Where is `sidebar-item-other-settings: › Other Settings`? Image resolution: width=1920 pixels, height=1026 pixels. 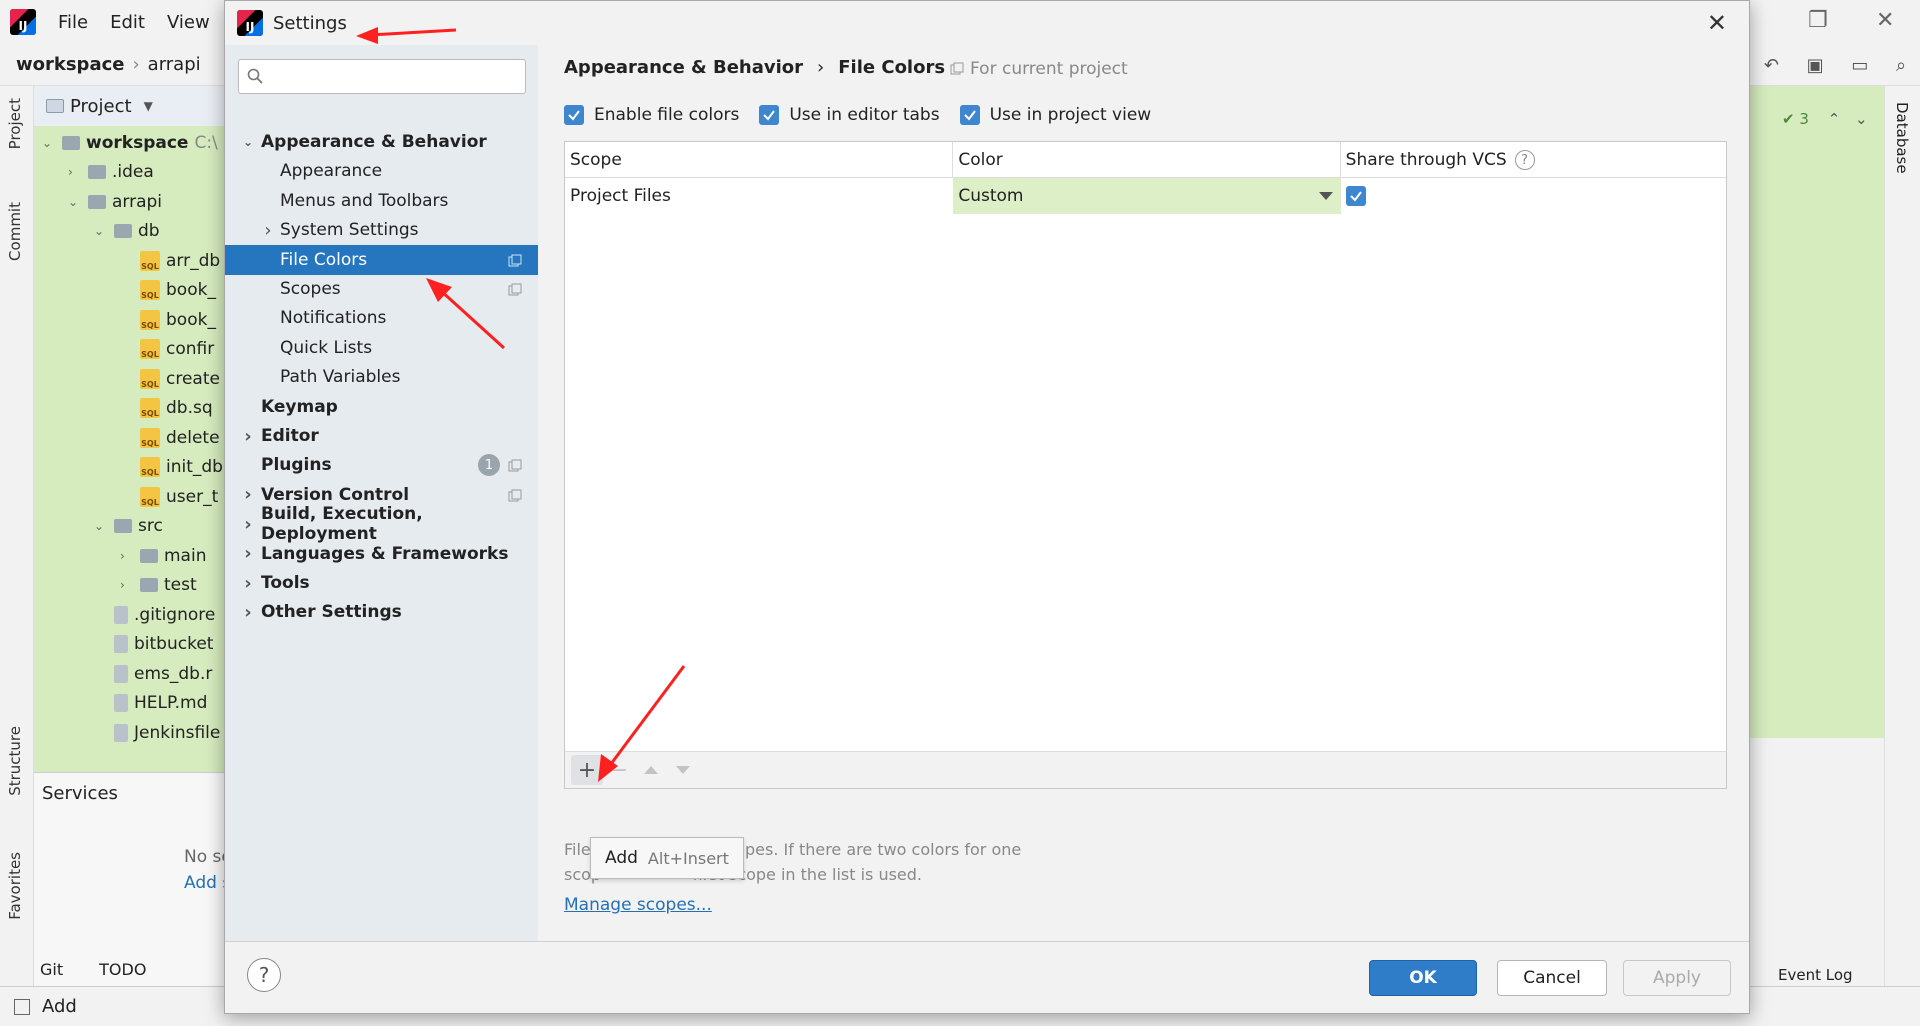 sidebar-item-other-settings: › Other Settings is located at coordinates (381, 612).